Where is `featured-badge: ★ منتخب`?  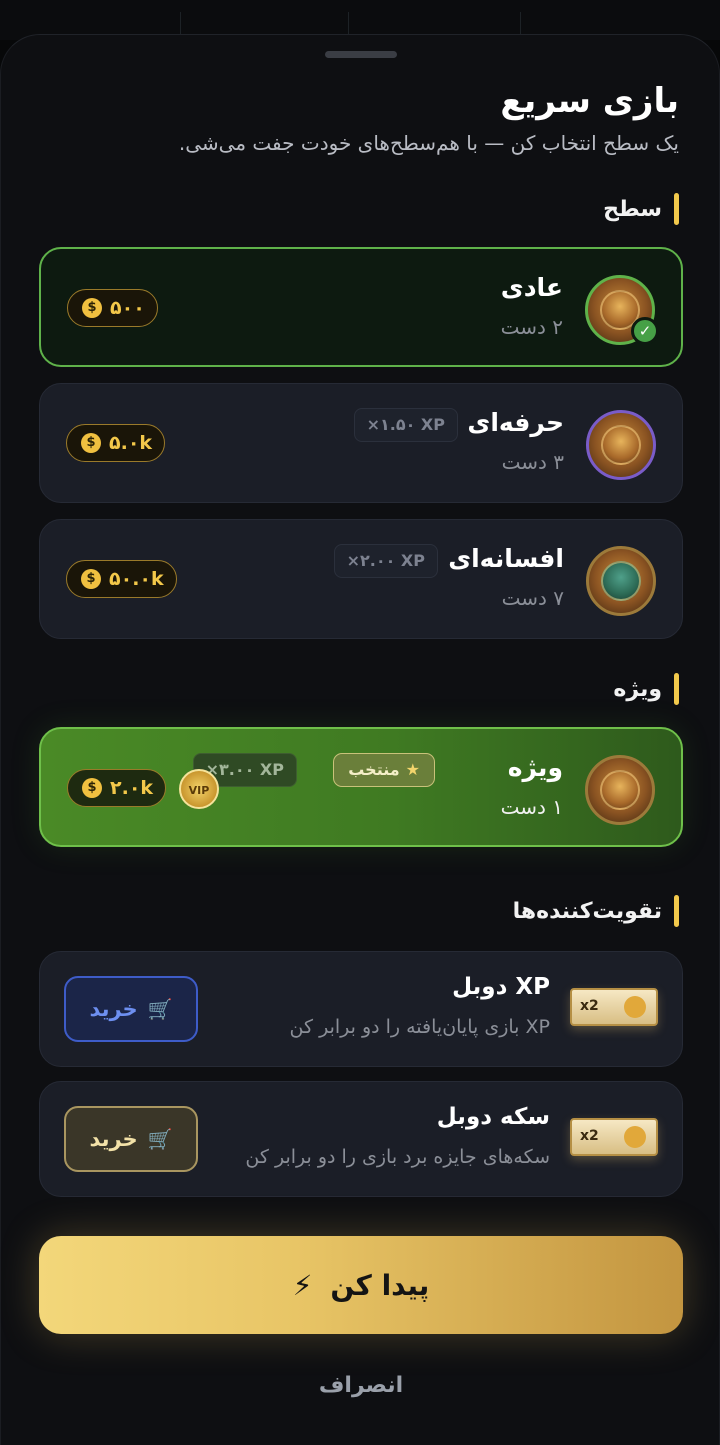 featured-badge: ★ منتخب is located at coordinates (384, 770).